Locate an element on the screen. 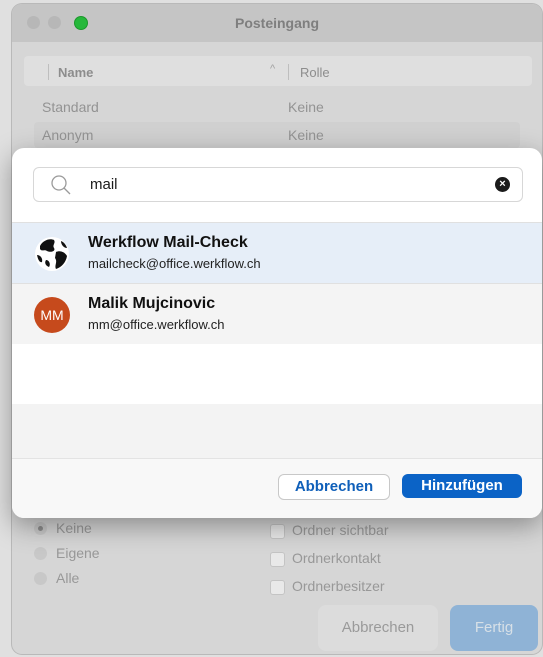 The height and width of the screenshot is (657, 543). globe-icon is located at coordinates (52, 254).